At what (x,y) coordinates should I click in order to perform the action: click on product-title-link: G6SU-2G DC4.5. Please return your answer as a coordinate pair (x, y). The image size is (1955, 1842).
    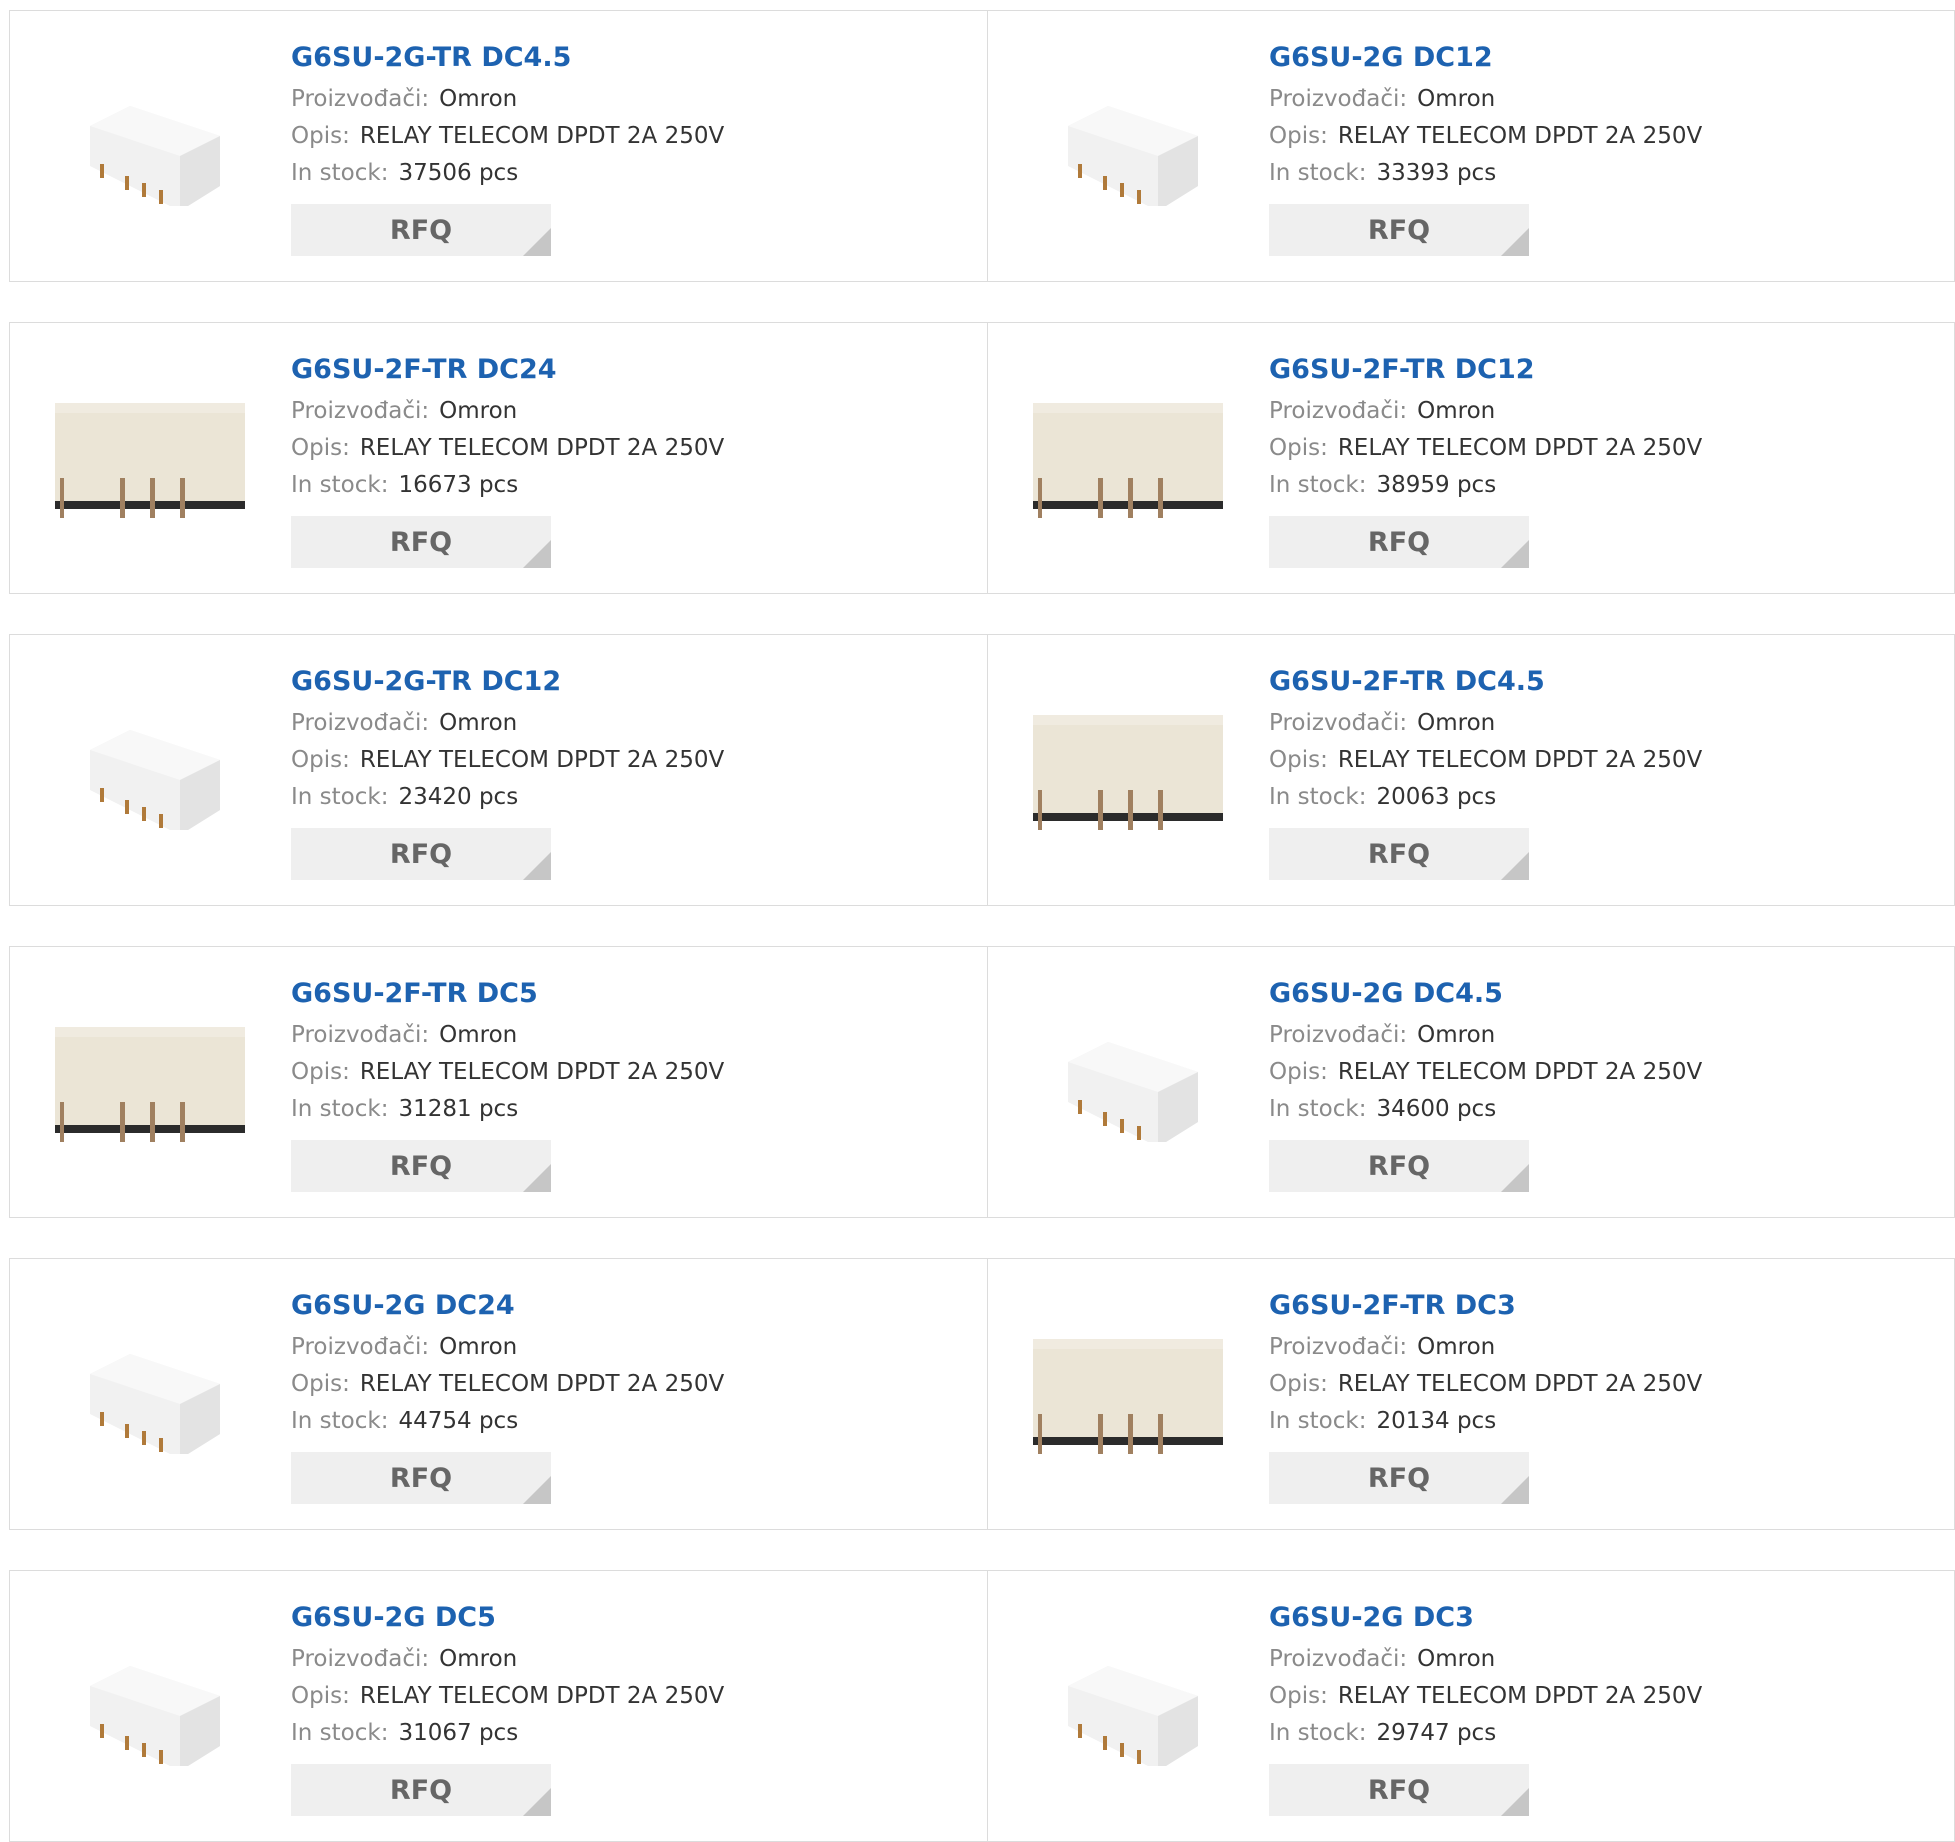
    Looking at the image, I should click on (1485, 994).